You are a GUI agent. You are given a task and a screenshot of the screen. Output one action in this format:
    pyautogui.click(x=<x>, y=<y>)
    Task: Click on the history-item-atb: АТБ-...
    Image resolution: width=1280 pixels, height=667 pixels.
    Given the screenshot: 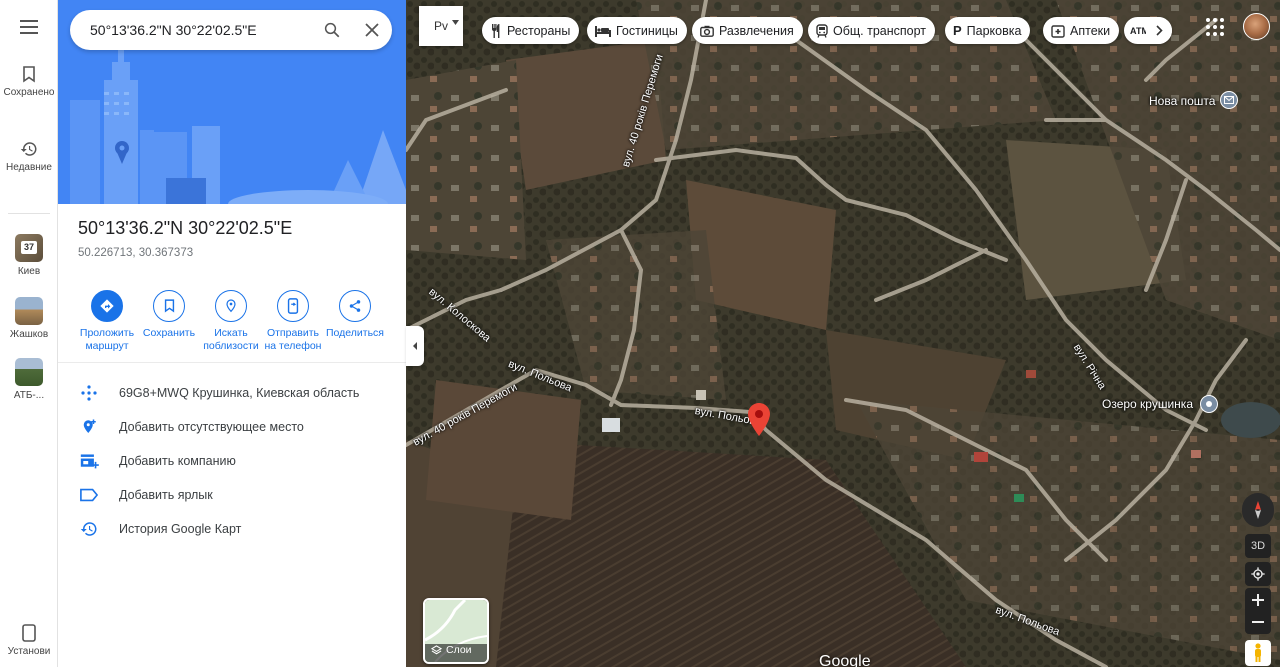 What is the action you would take?
    pyautogui.click(x=29, y=380)
    